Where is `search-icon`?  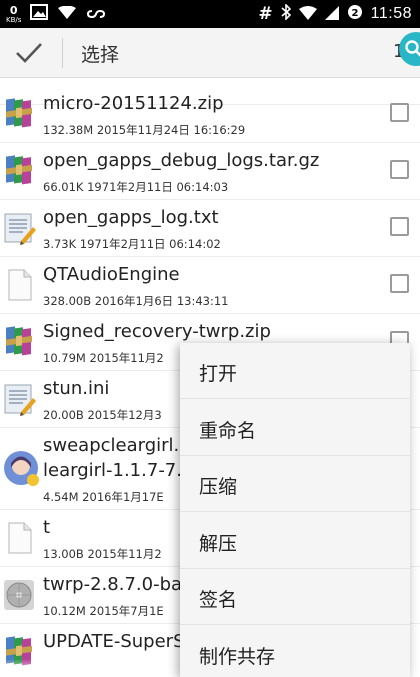 search-icon is located at coordinates (412, 48).